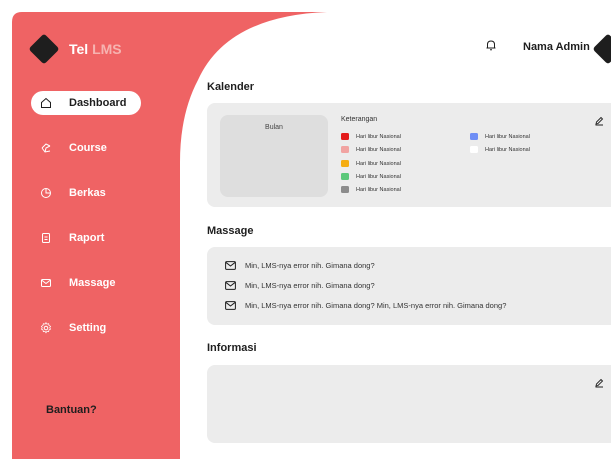 This screenshot has height=459, width=611. I want to click on help-link: Bantuan?, so click(71, 410).